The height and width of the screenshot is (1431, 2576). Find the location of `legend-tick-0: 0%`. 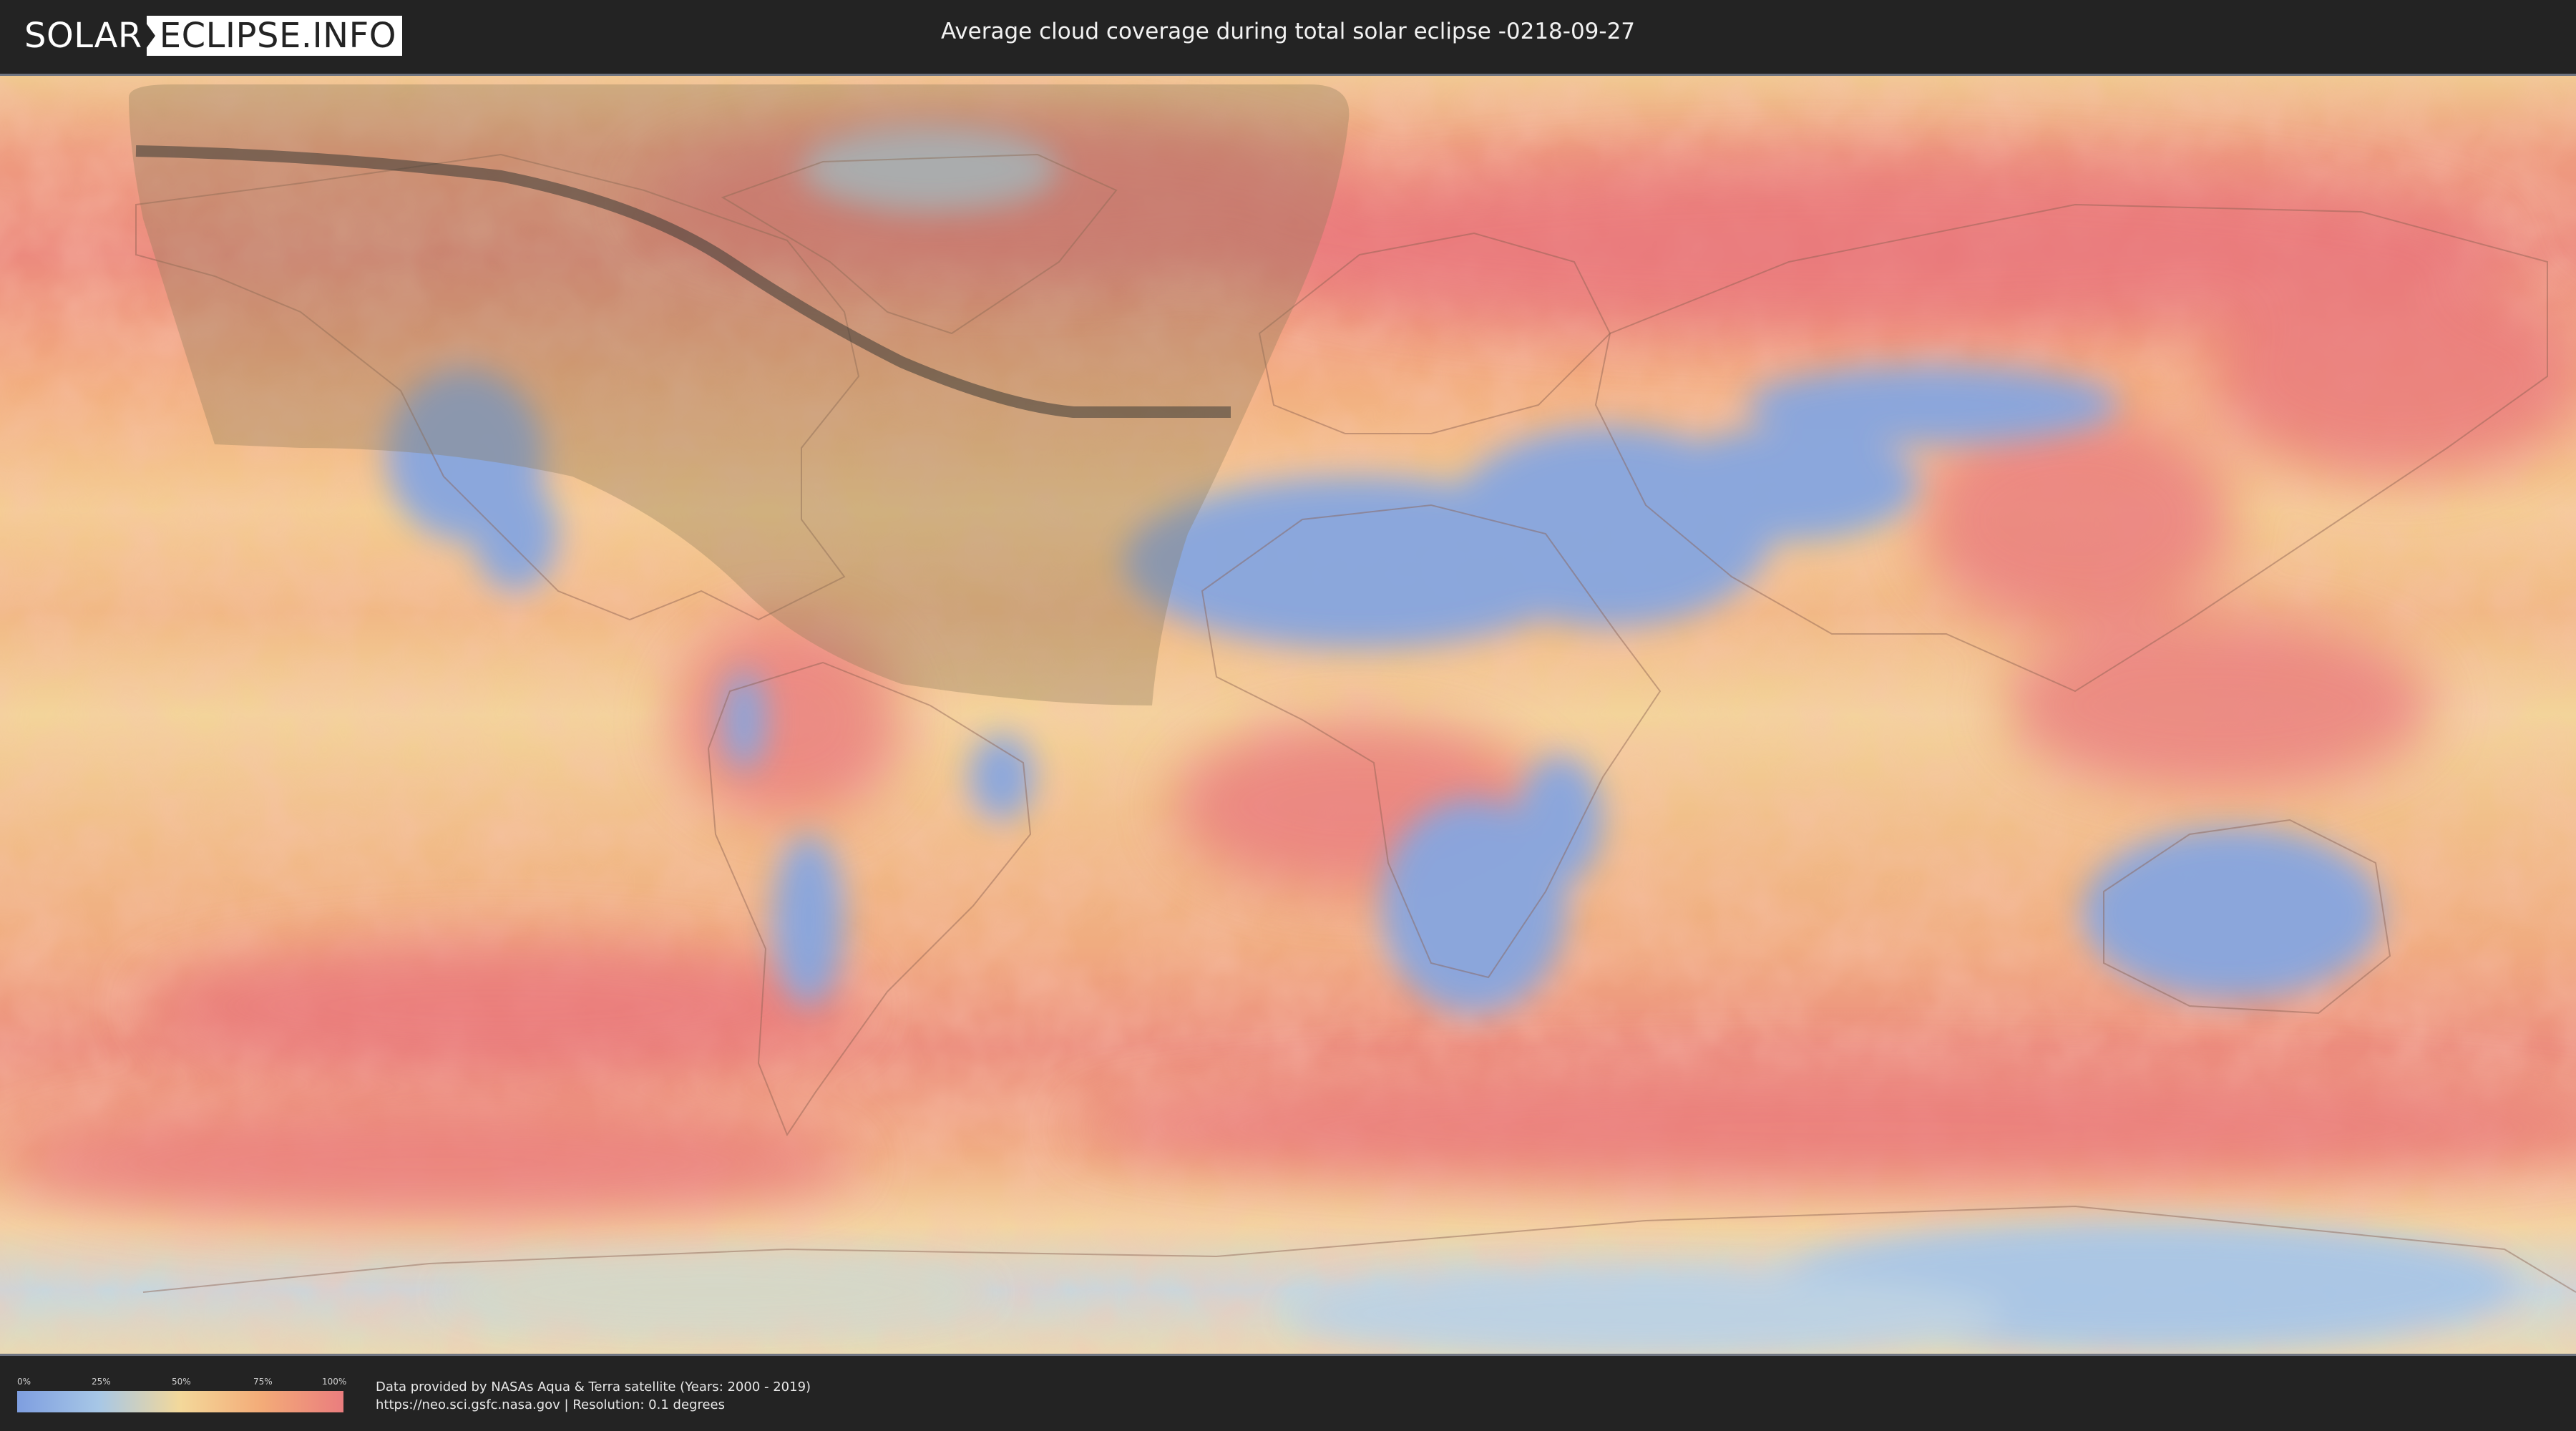

legend-tick-0: 0% is located at coordinates (24, 1382).